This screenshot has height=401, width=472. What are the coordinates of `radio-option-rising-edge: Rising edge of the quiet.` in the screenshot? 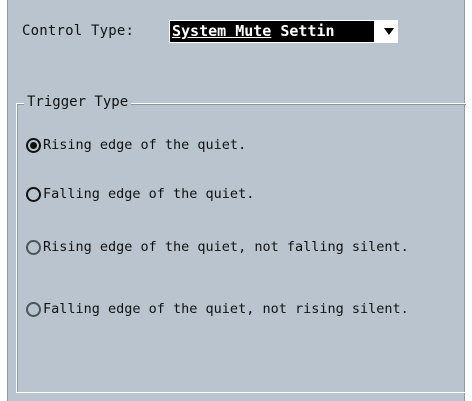 It's located at (136, 145).